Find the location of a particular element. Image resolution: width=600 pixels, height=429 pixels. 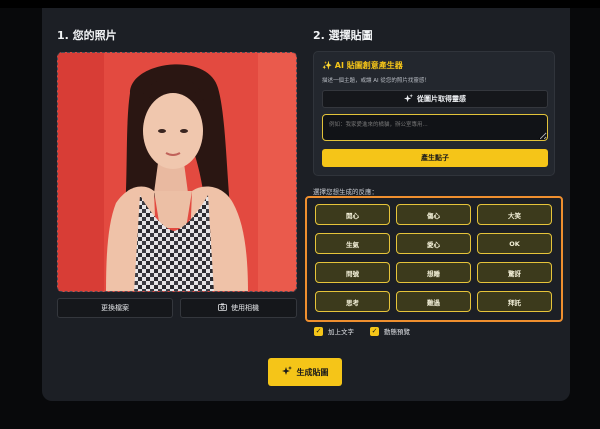

add-text-label: 加上文字 is located at coordinates (341, 332).